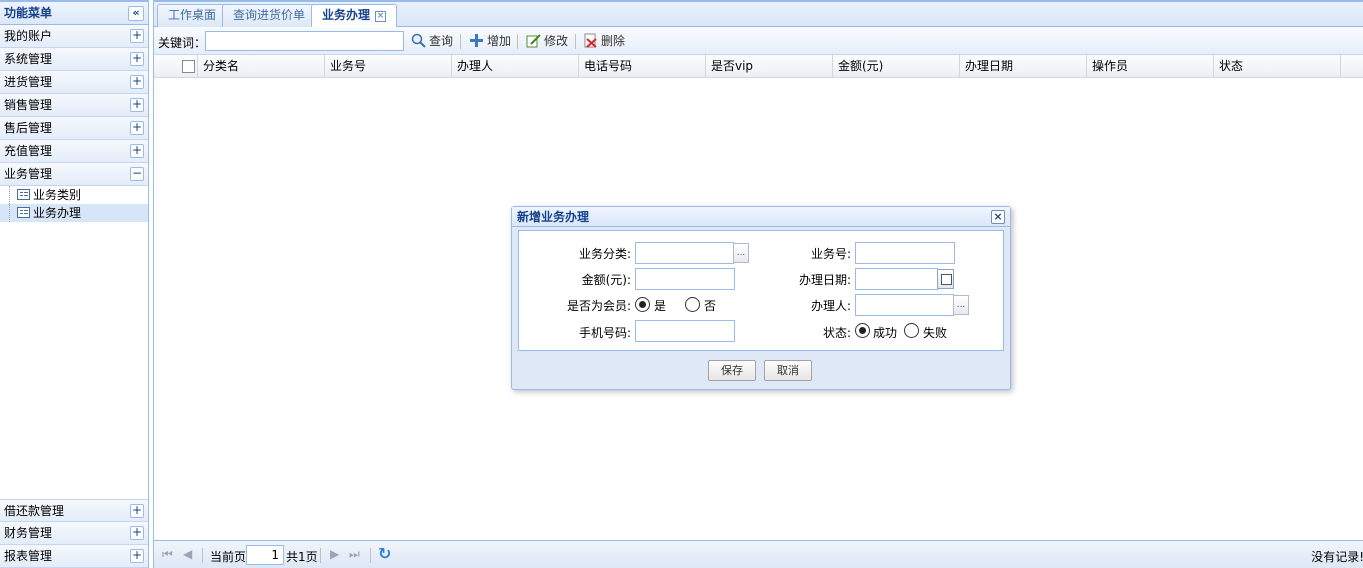 This screenshot has width=1363, height=568. What do you see at coordinates (74, 556) in the screenshot?
I see `menu-report: 报表管理 +` at bounding box center [74, 556].